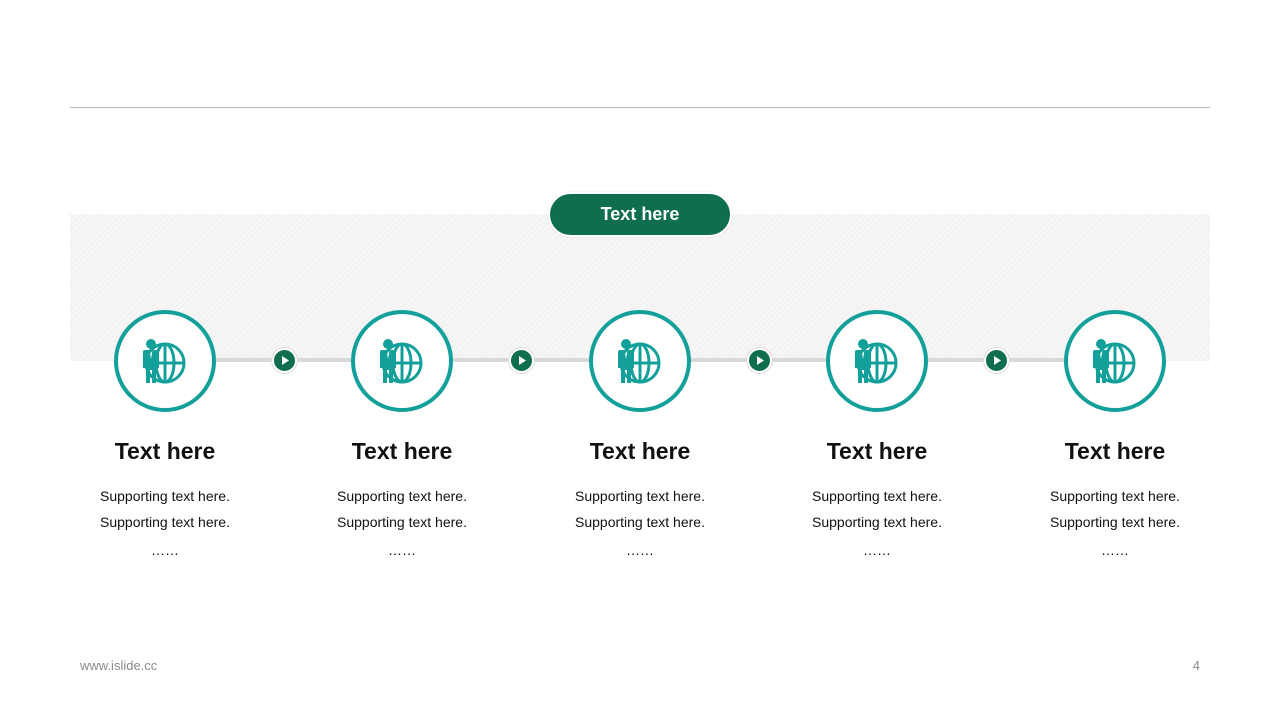  I want to click on step-1-title: Text here, so click(165, 451).